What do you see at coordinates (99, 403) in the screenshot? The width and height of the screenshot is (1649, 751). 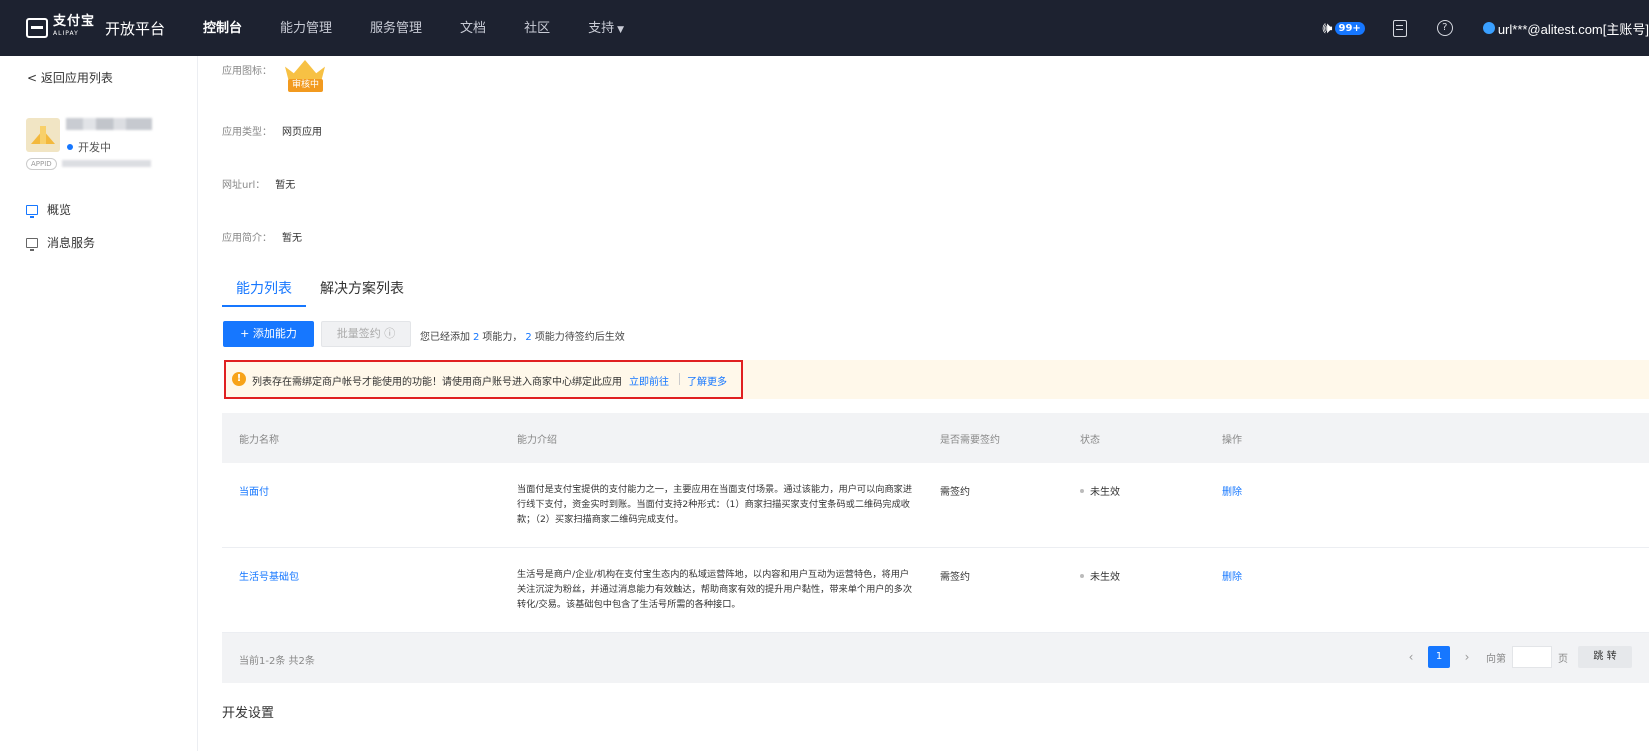 I see `sidebar: < 返回应用列表 开发中 APPID 概览 消息服务` at bounding box center [99, 403].